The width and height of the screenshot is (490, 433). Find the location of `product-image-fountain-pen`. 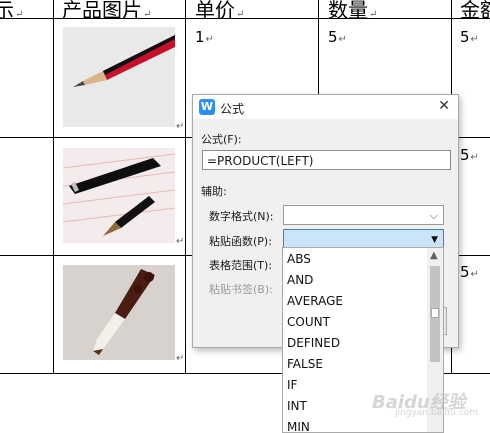

product-image-fountain-pen is located at coordinates (119, 195).